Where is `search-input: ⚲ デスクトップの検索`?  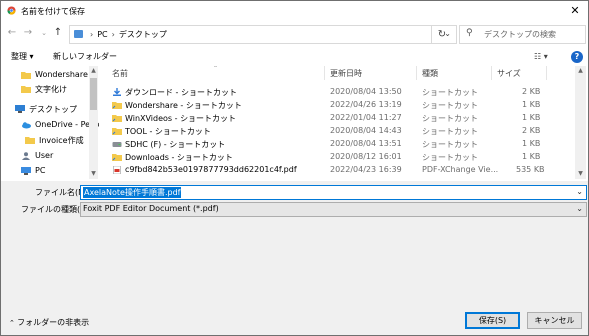 search-input: ⚲ デスクトップの検索 is located at coordinates (522, 34).